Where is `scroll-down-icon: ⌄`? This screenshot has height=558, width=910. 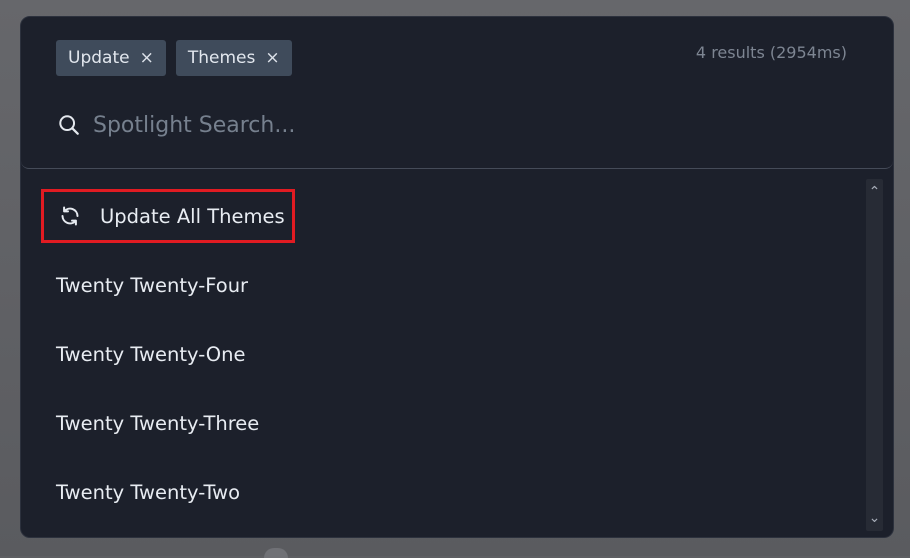
scroll-down-icon: ⌄ is located at coordinates (874, 518).